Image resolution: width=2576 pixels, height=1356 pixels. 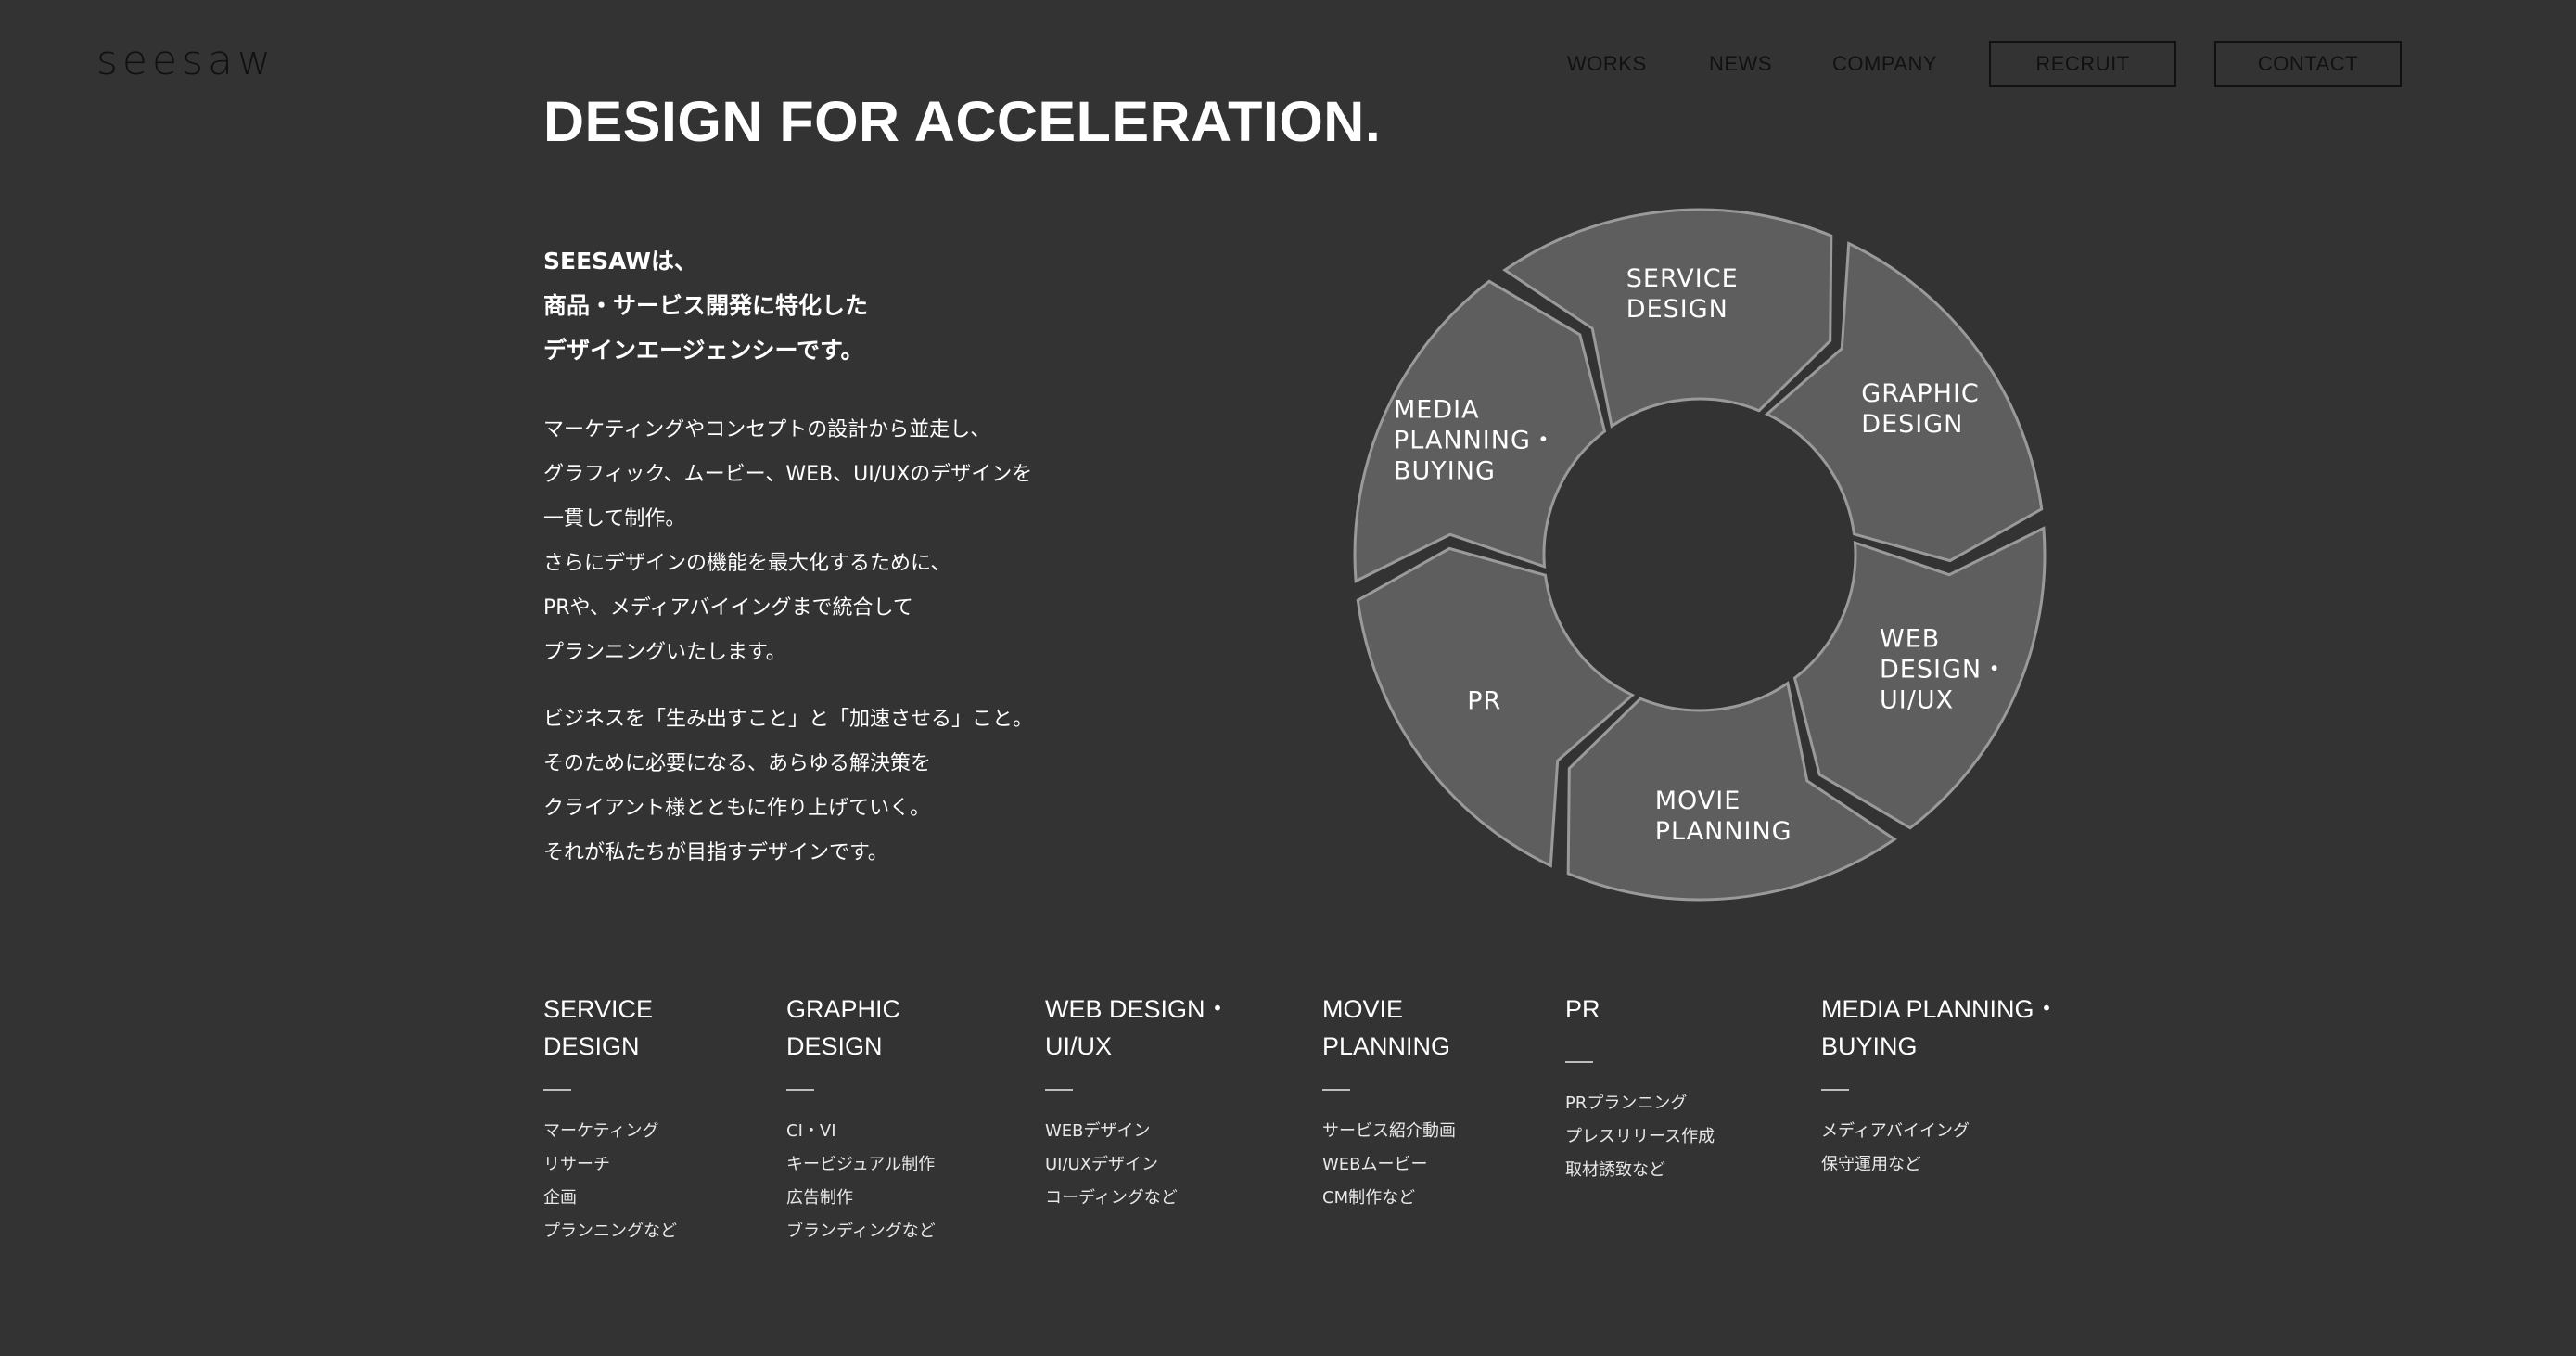 What do you see at coordinates (1724, 831) in the screenshot?
I see `cycle-label-line: PLANNING` at bounding box center [1724, 831].